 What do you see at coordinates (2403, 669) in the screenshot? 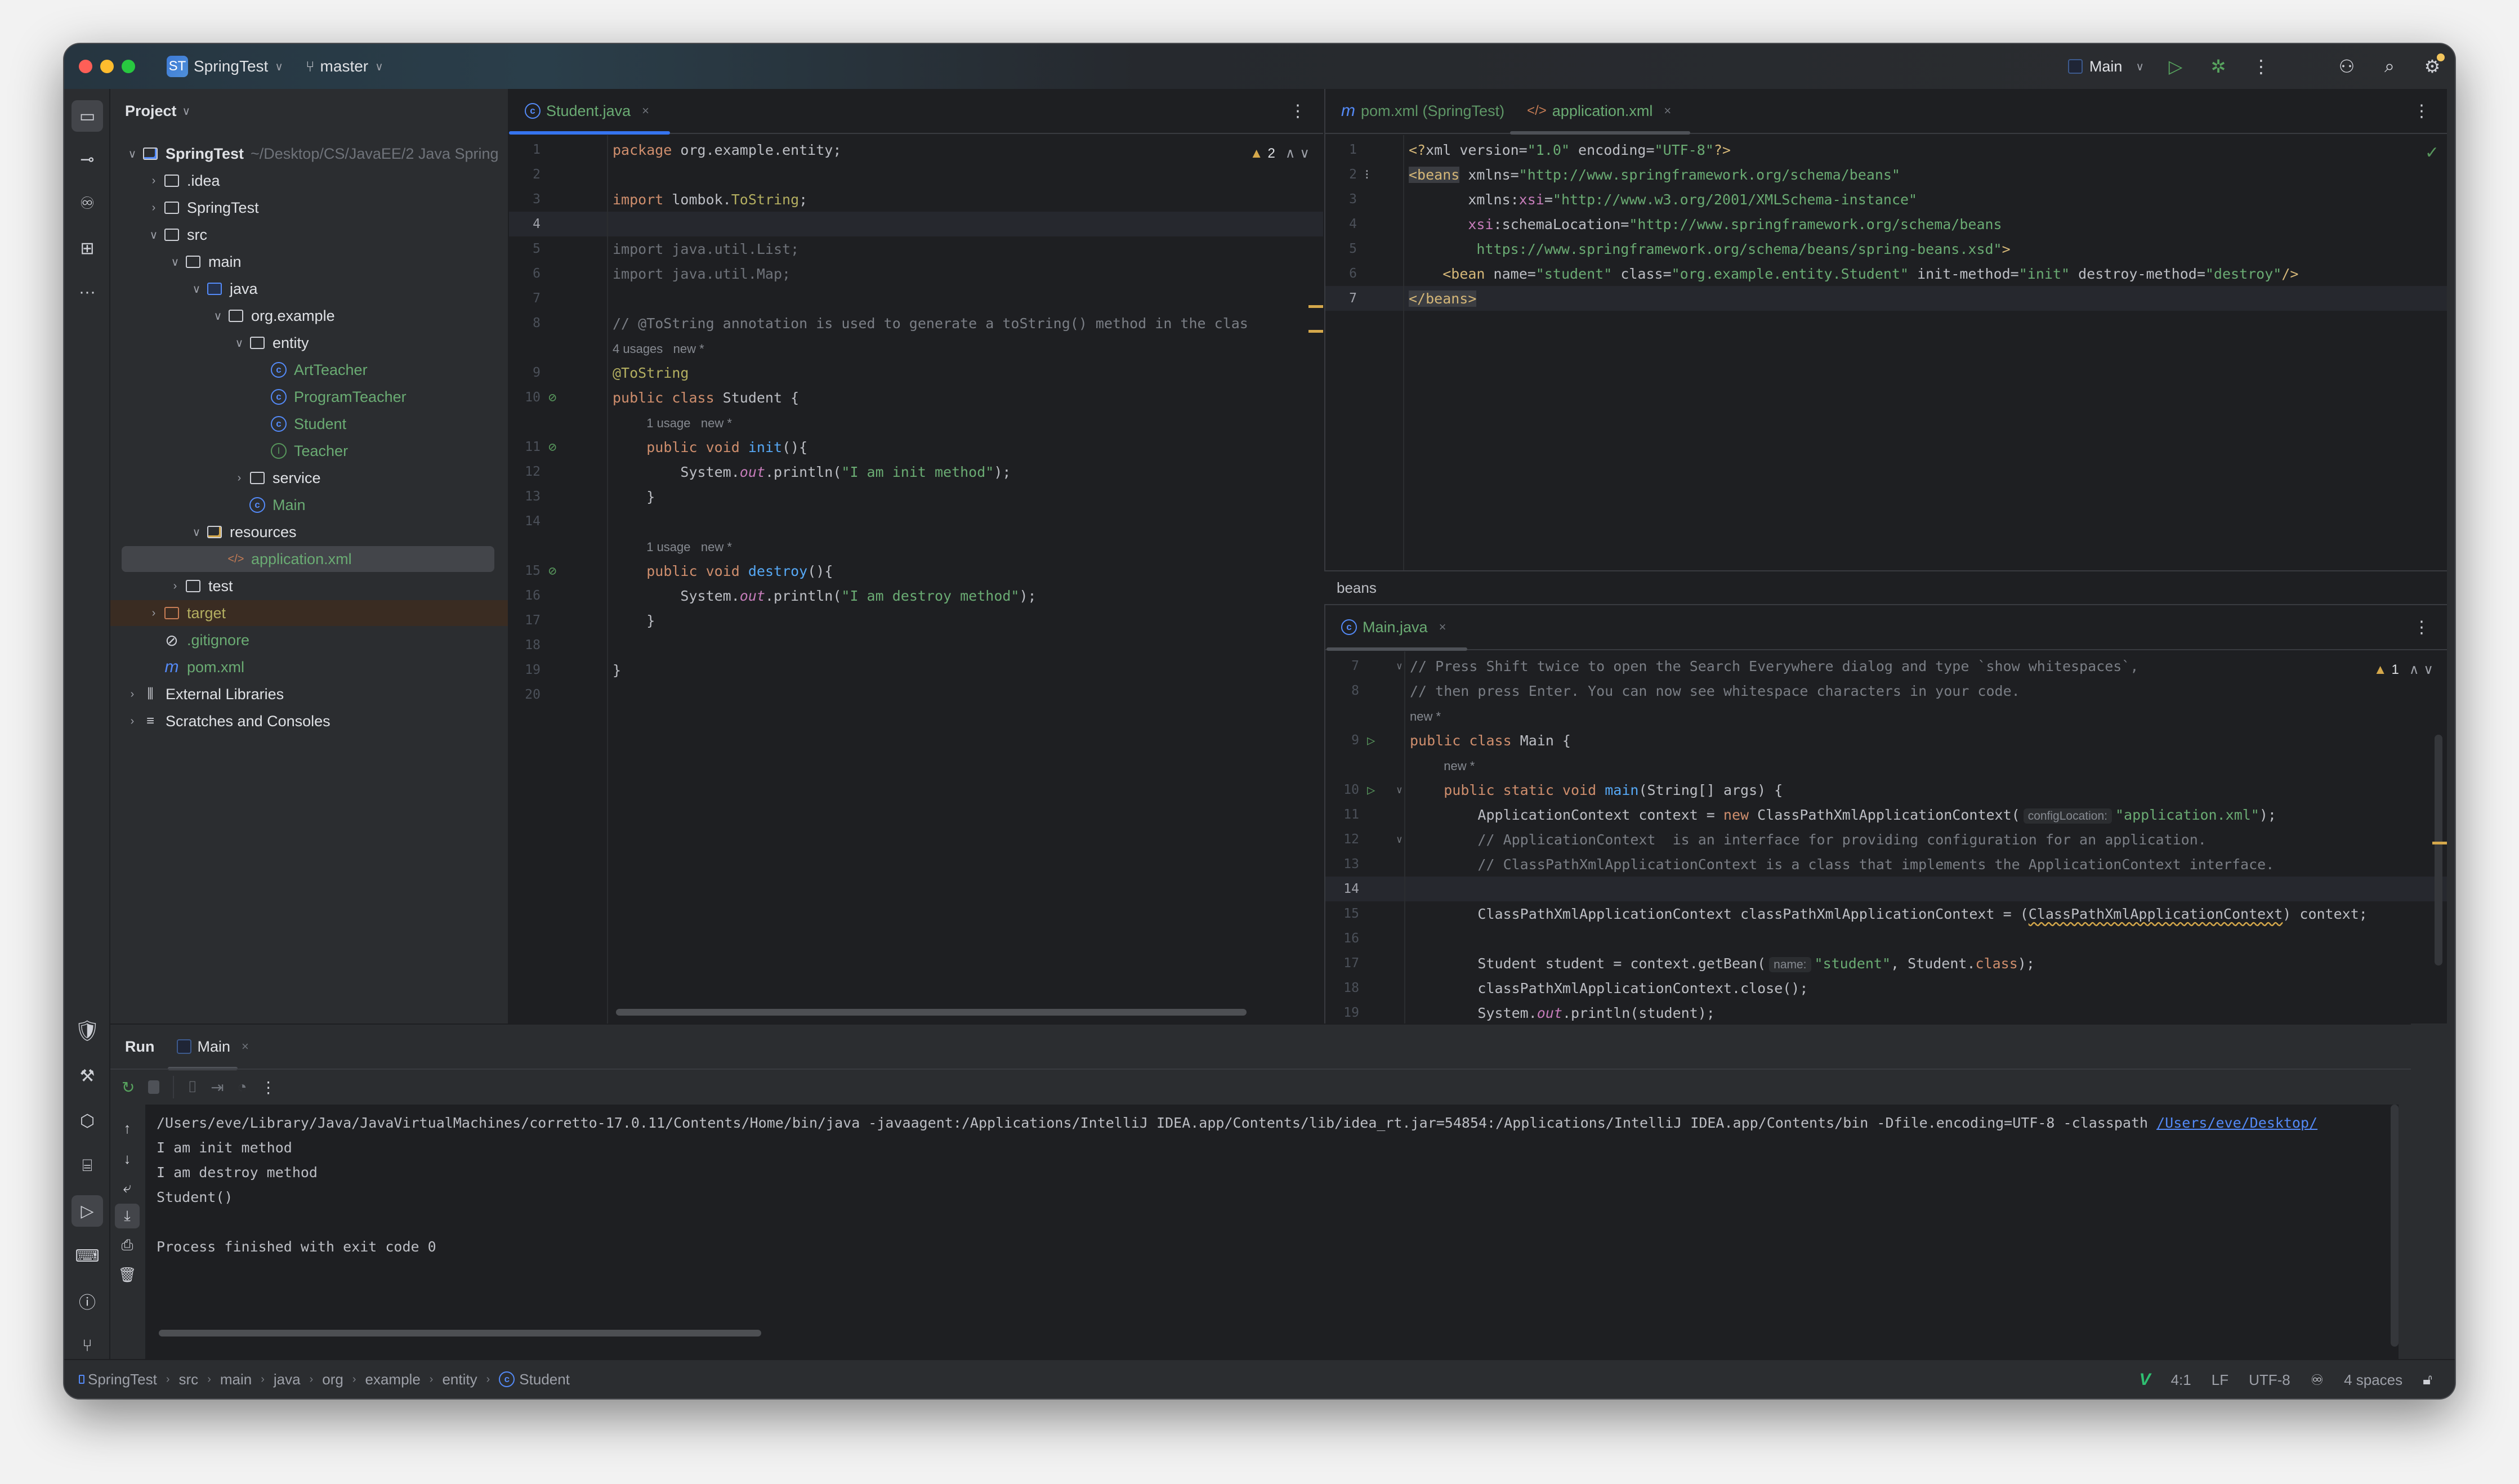
I see `inspection-widget: ▲ 1 ∧ ∨` at bounding box center [2403, 669].